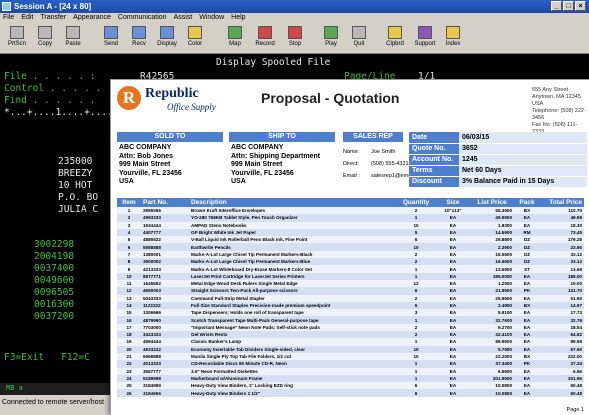 The height and width of the screenshot is (415, 589). I want to click on toolbar-color-button: Color, so click(195, 39).